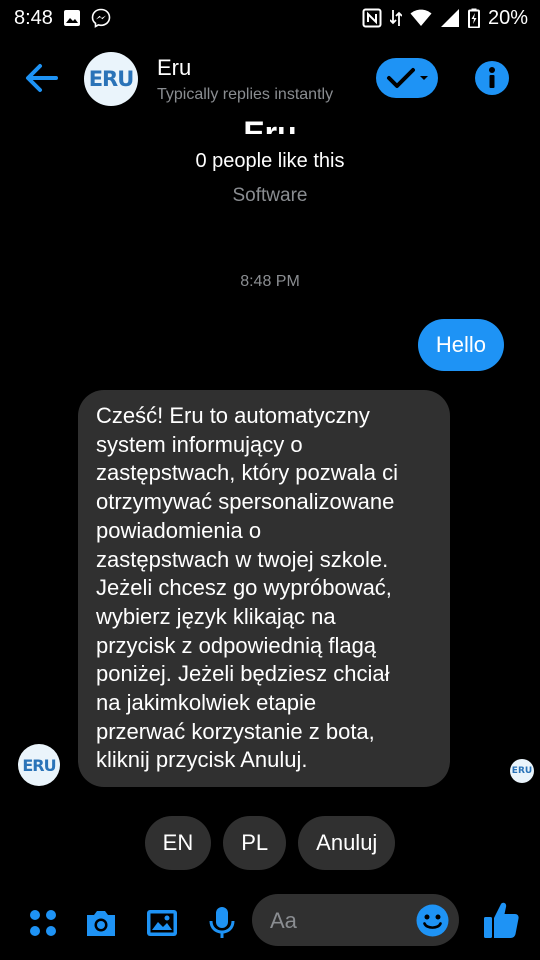 This screenshot has width=540, height=960. Describe the element at coordinates (111, 79) in the screenshot. I see `header-avatar: ERU` at that location.